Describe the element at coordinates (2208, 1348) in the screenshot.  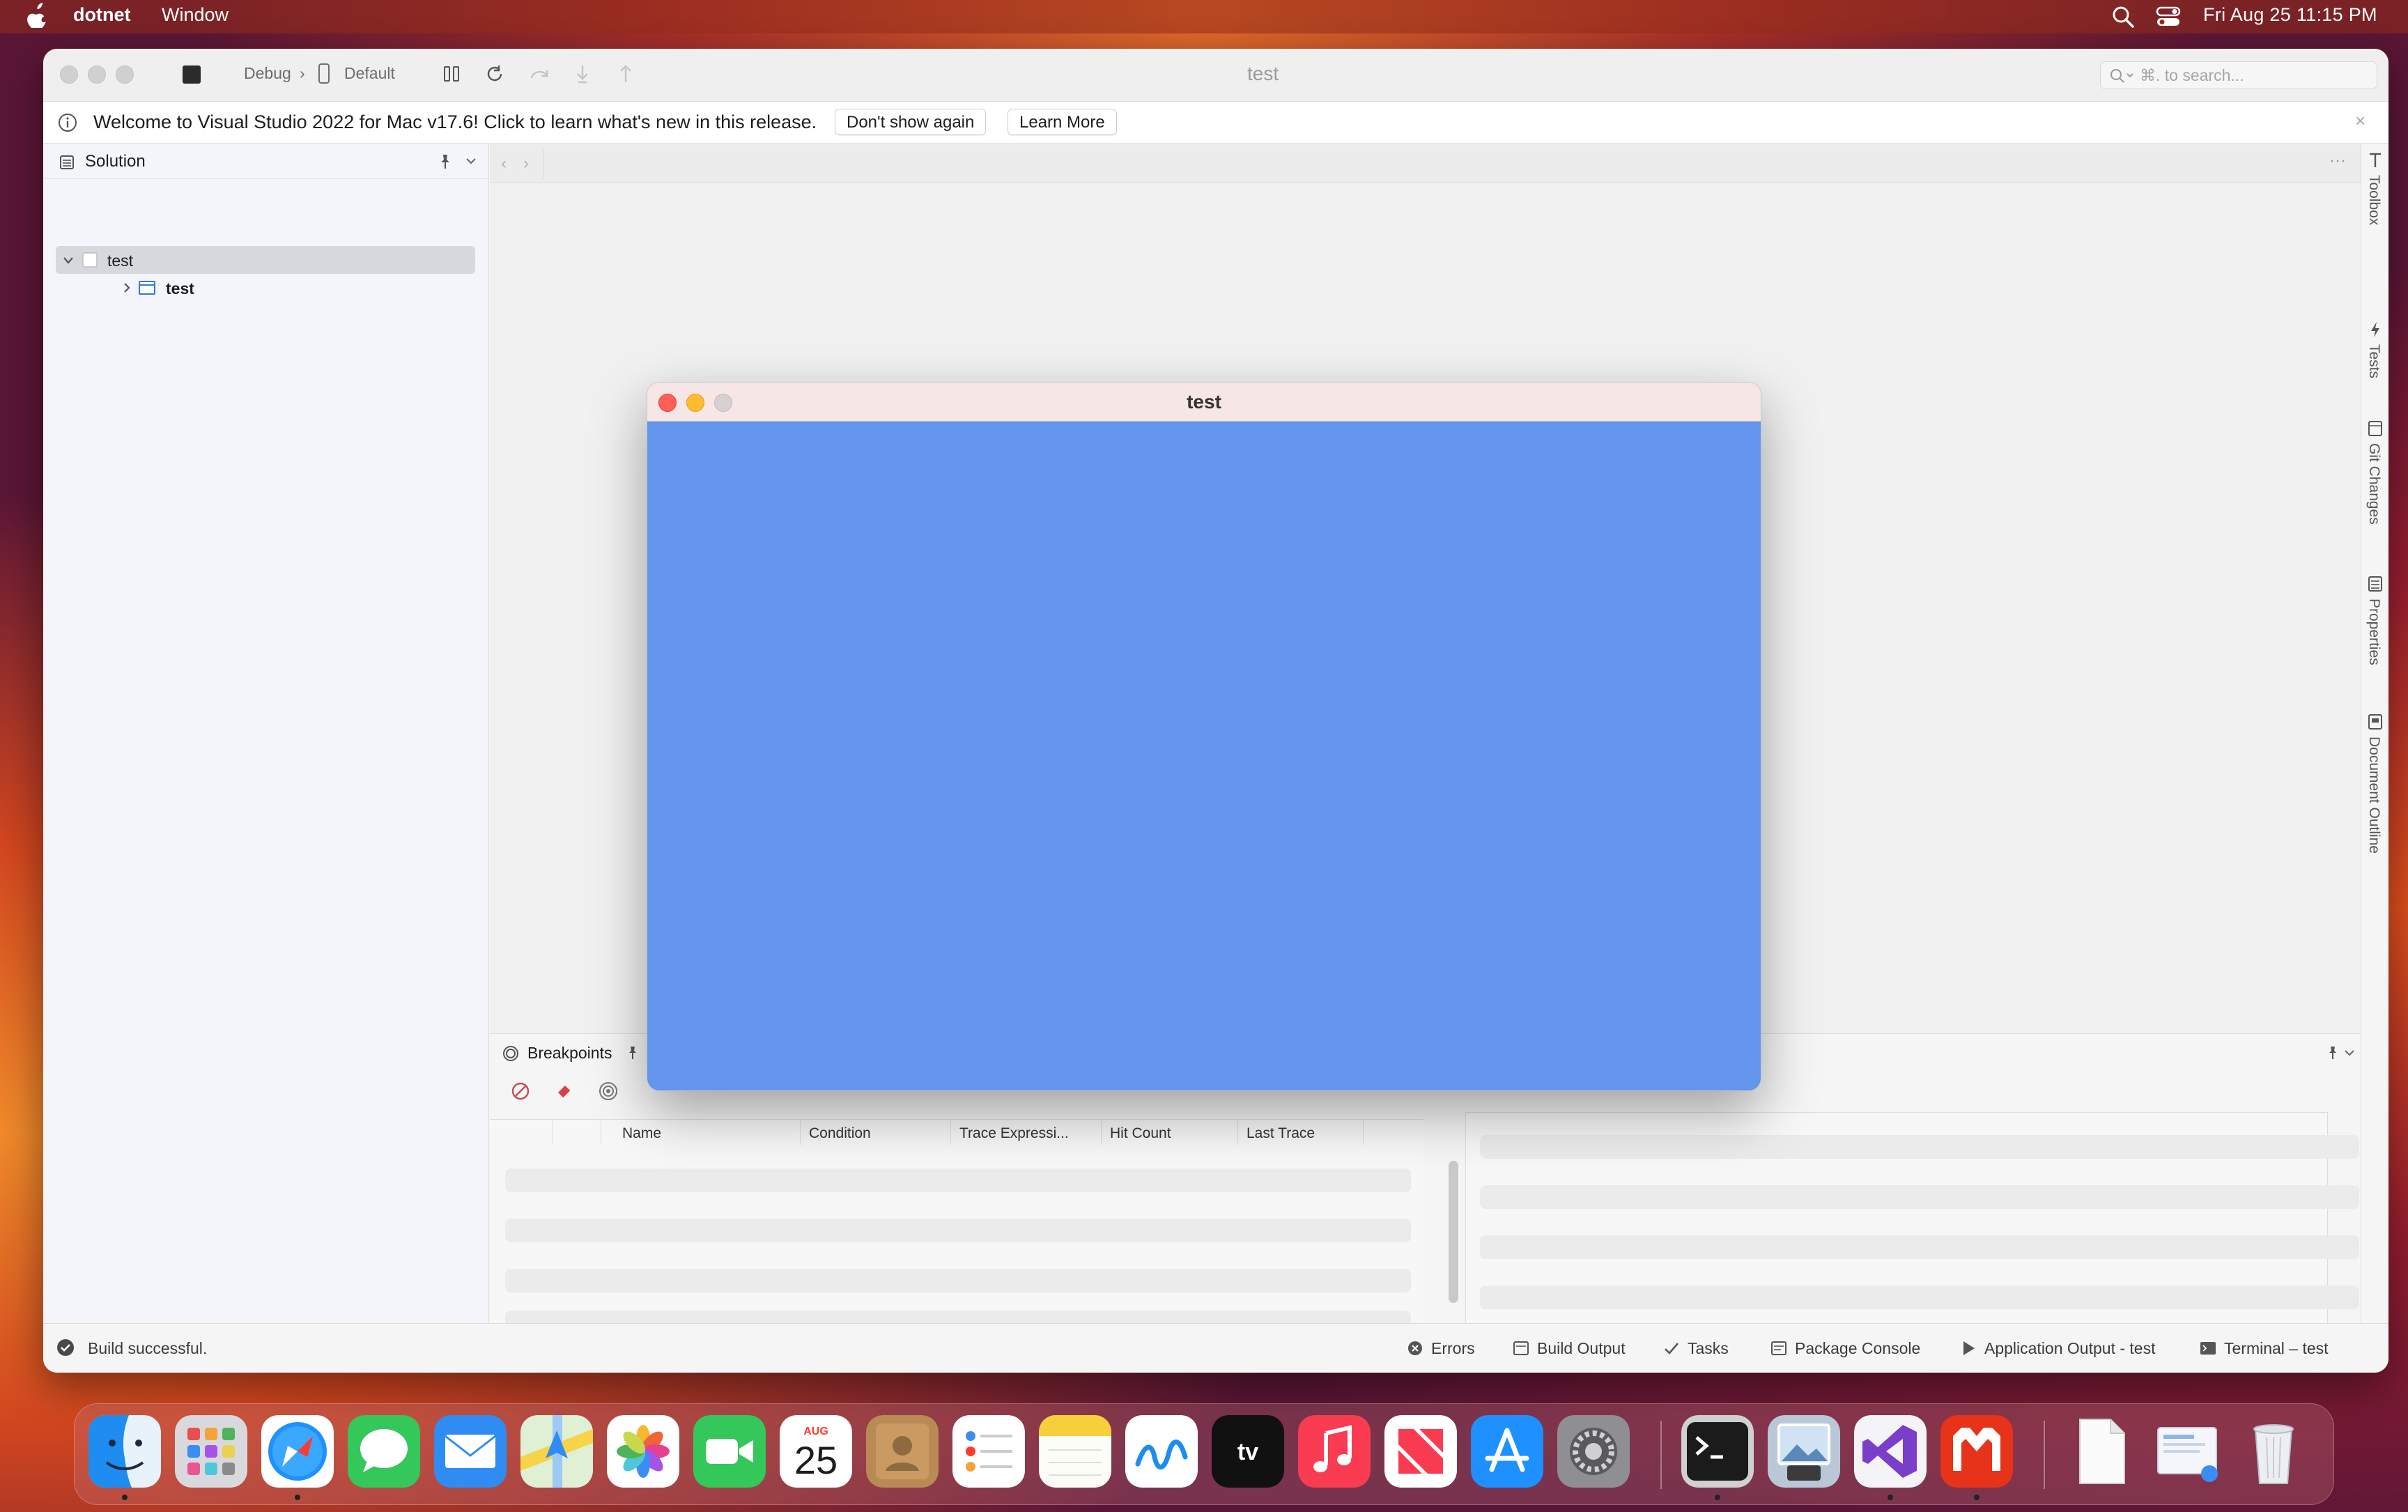
I see `terminal-icon` at that location.